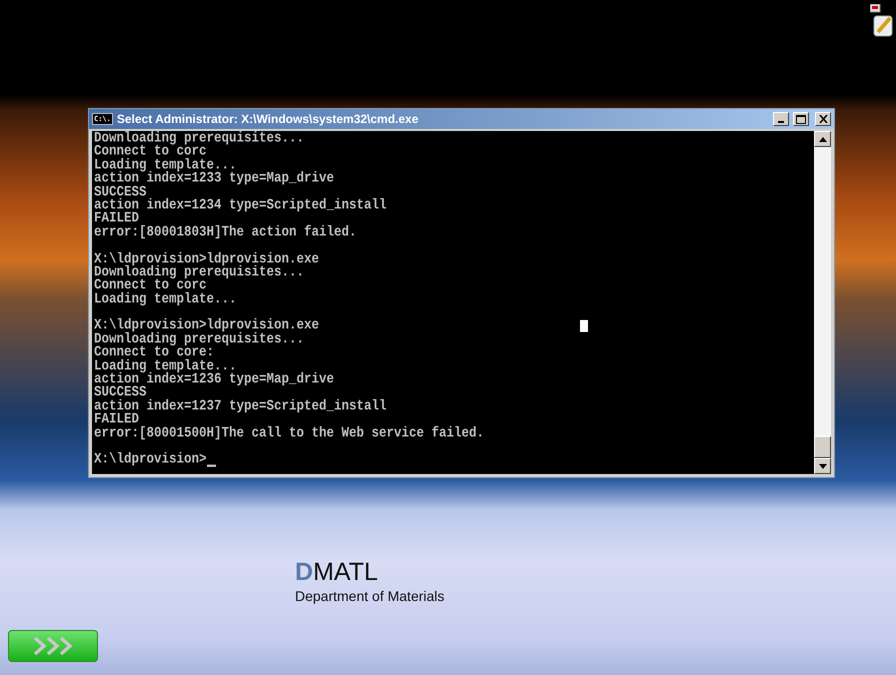 This screenshot has height=675, width=896. I want to click on next-button, so click(53, 646).